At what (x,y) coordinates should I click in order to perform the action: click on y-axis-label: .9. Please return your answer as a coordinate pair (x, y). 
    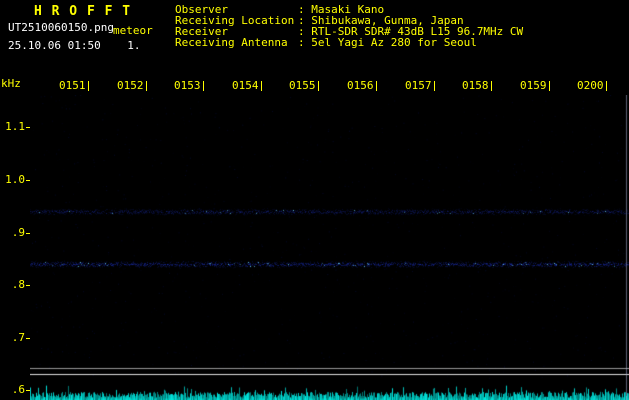
    Looking at the image, I should click on (18, 232).